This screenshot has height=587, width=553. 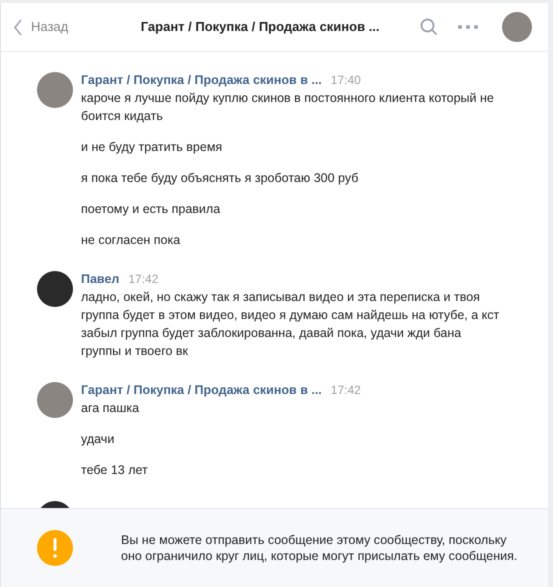 What do you see at coordinates (115, 470) in the screenshot?
I see `message-text: тебе 13 лет` at bounding box center [115, 470].